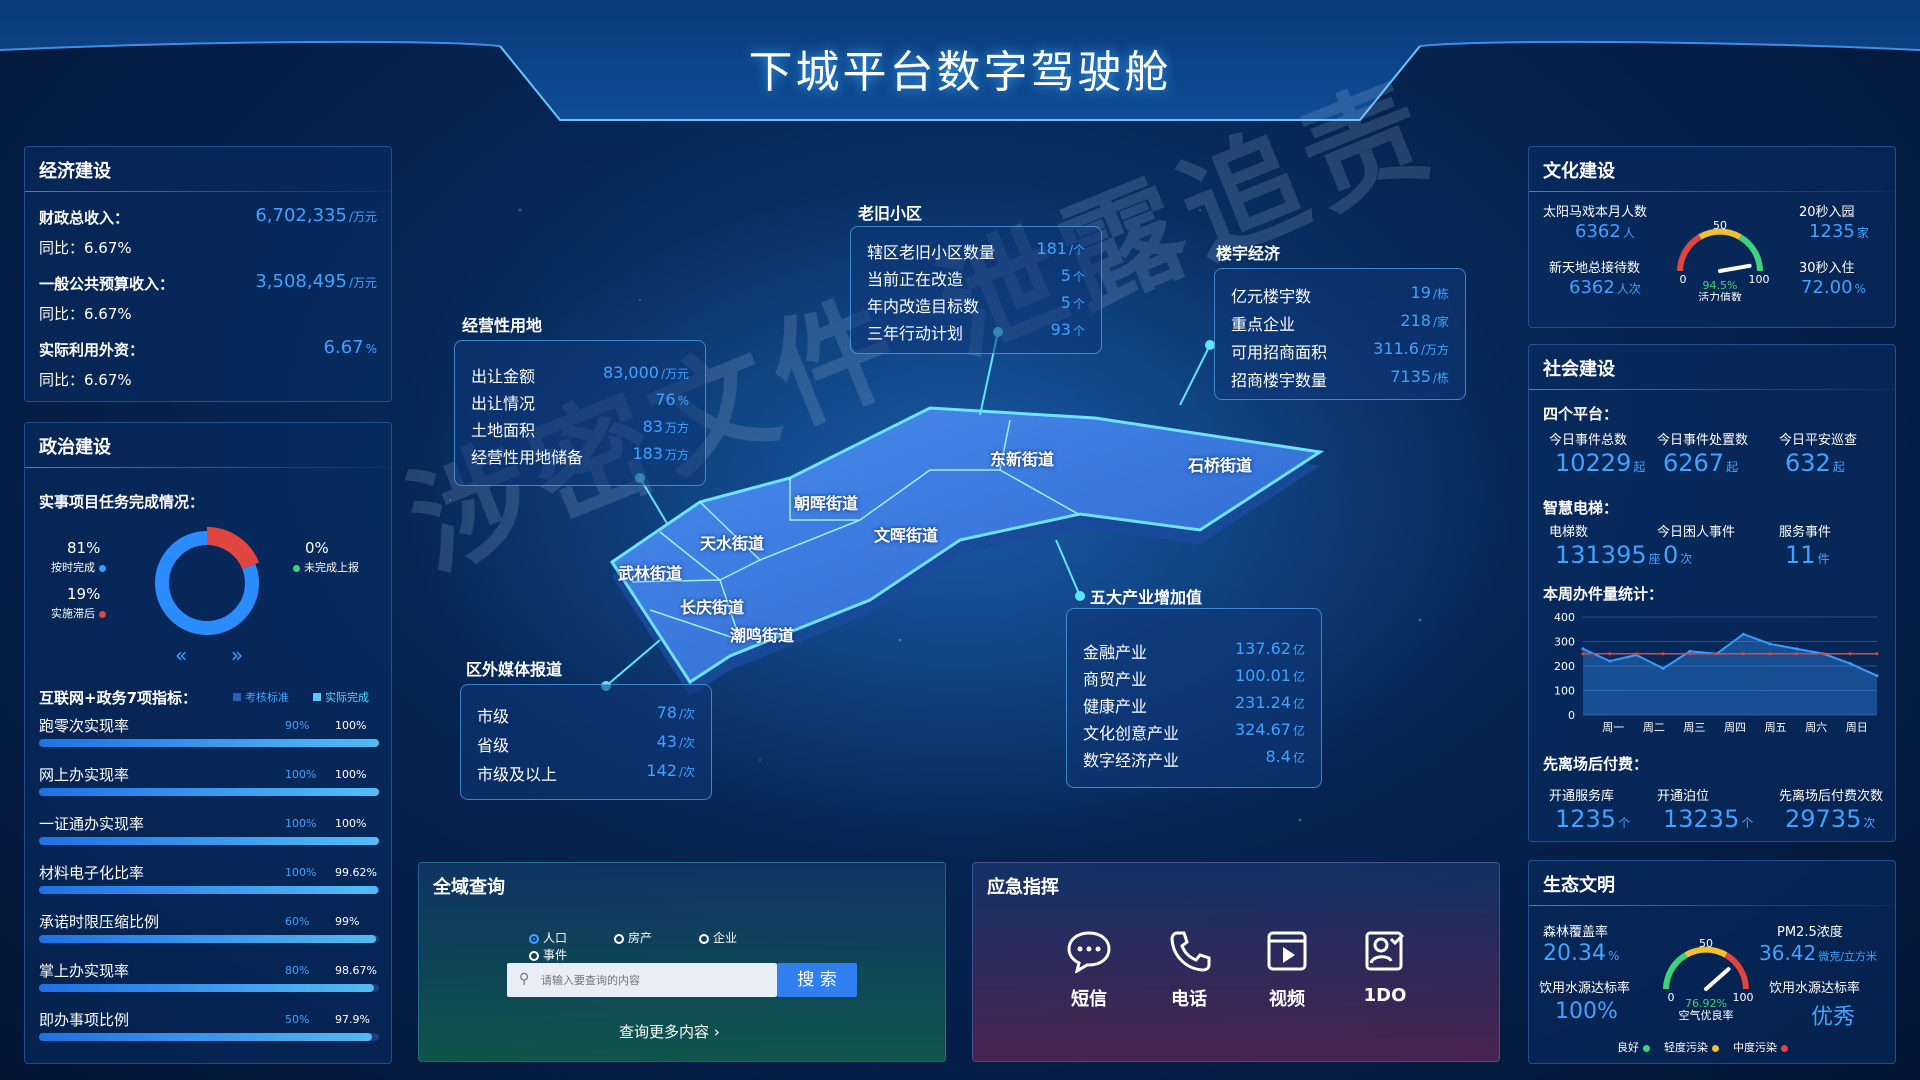 Image resolution: width=1920 pixels, height=1080 pixels. What do you see at coordinates (1818, 953) in the screenshot?
I see `pm-value: 36.42 微克/立方米` at bounding box center [1818, 953].